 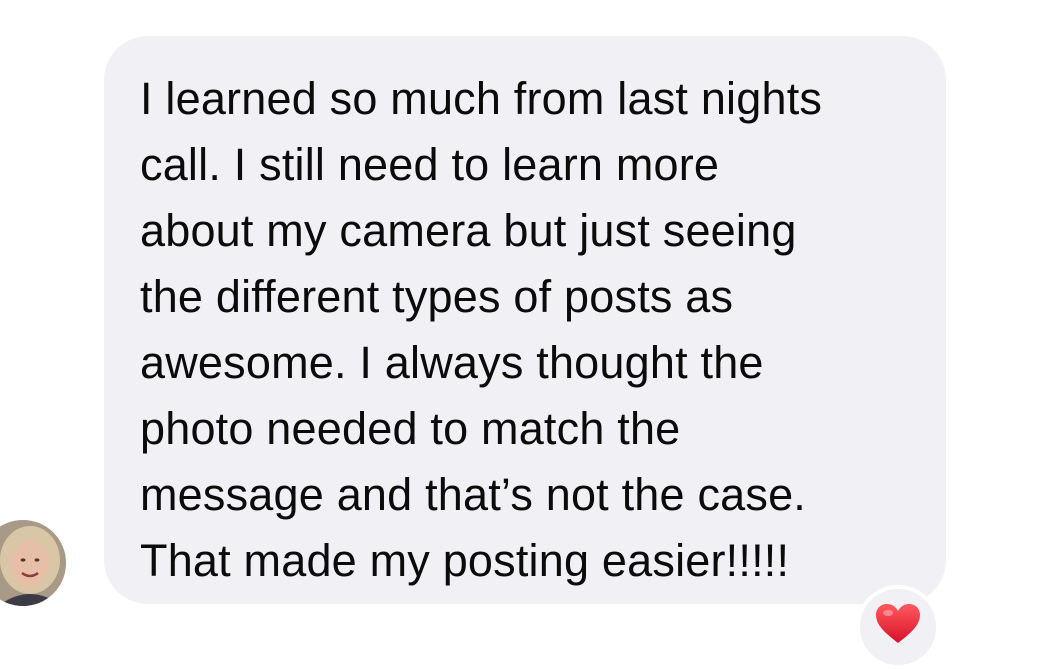 I want to click on avatar, so click(x=33, y=563).